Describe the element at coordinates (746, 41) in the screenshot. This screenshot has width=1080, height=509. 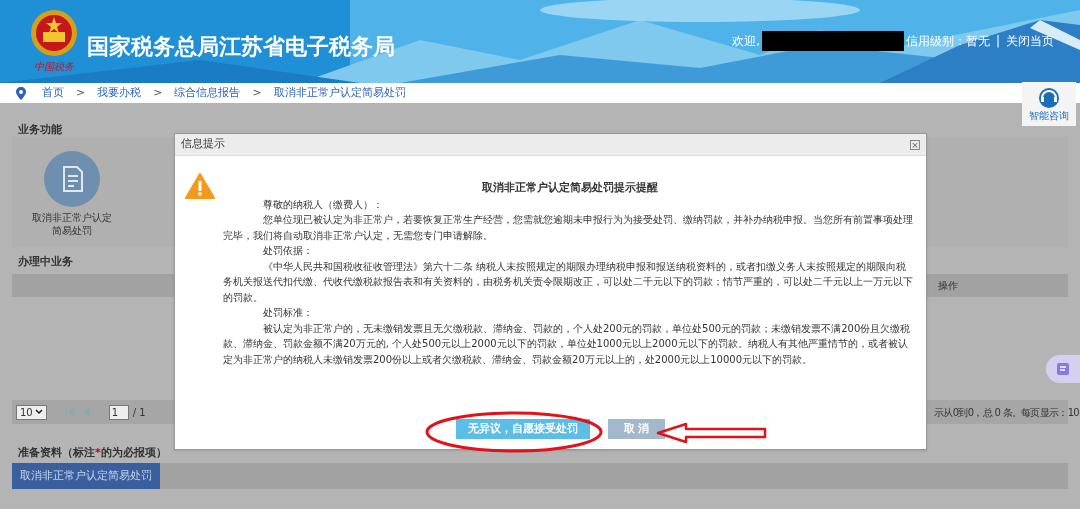
I see `welcome-text: 欢迎,` at that location.